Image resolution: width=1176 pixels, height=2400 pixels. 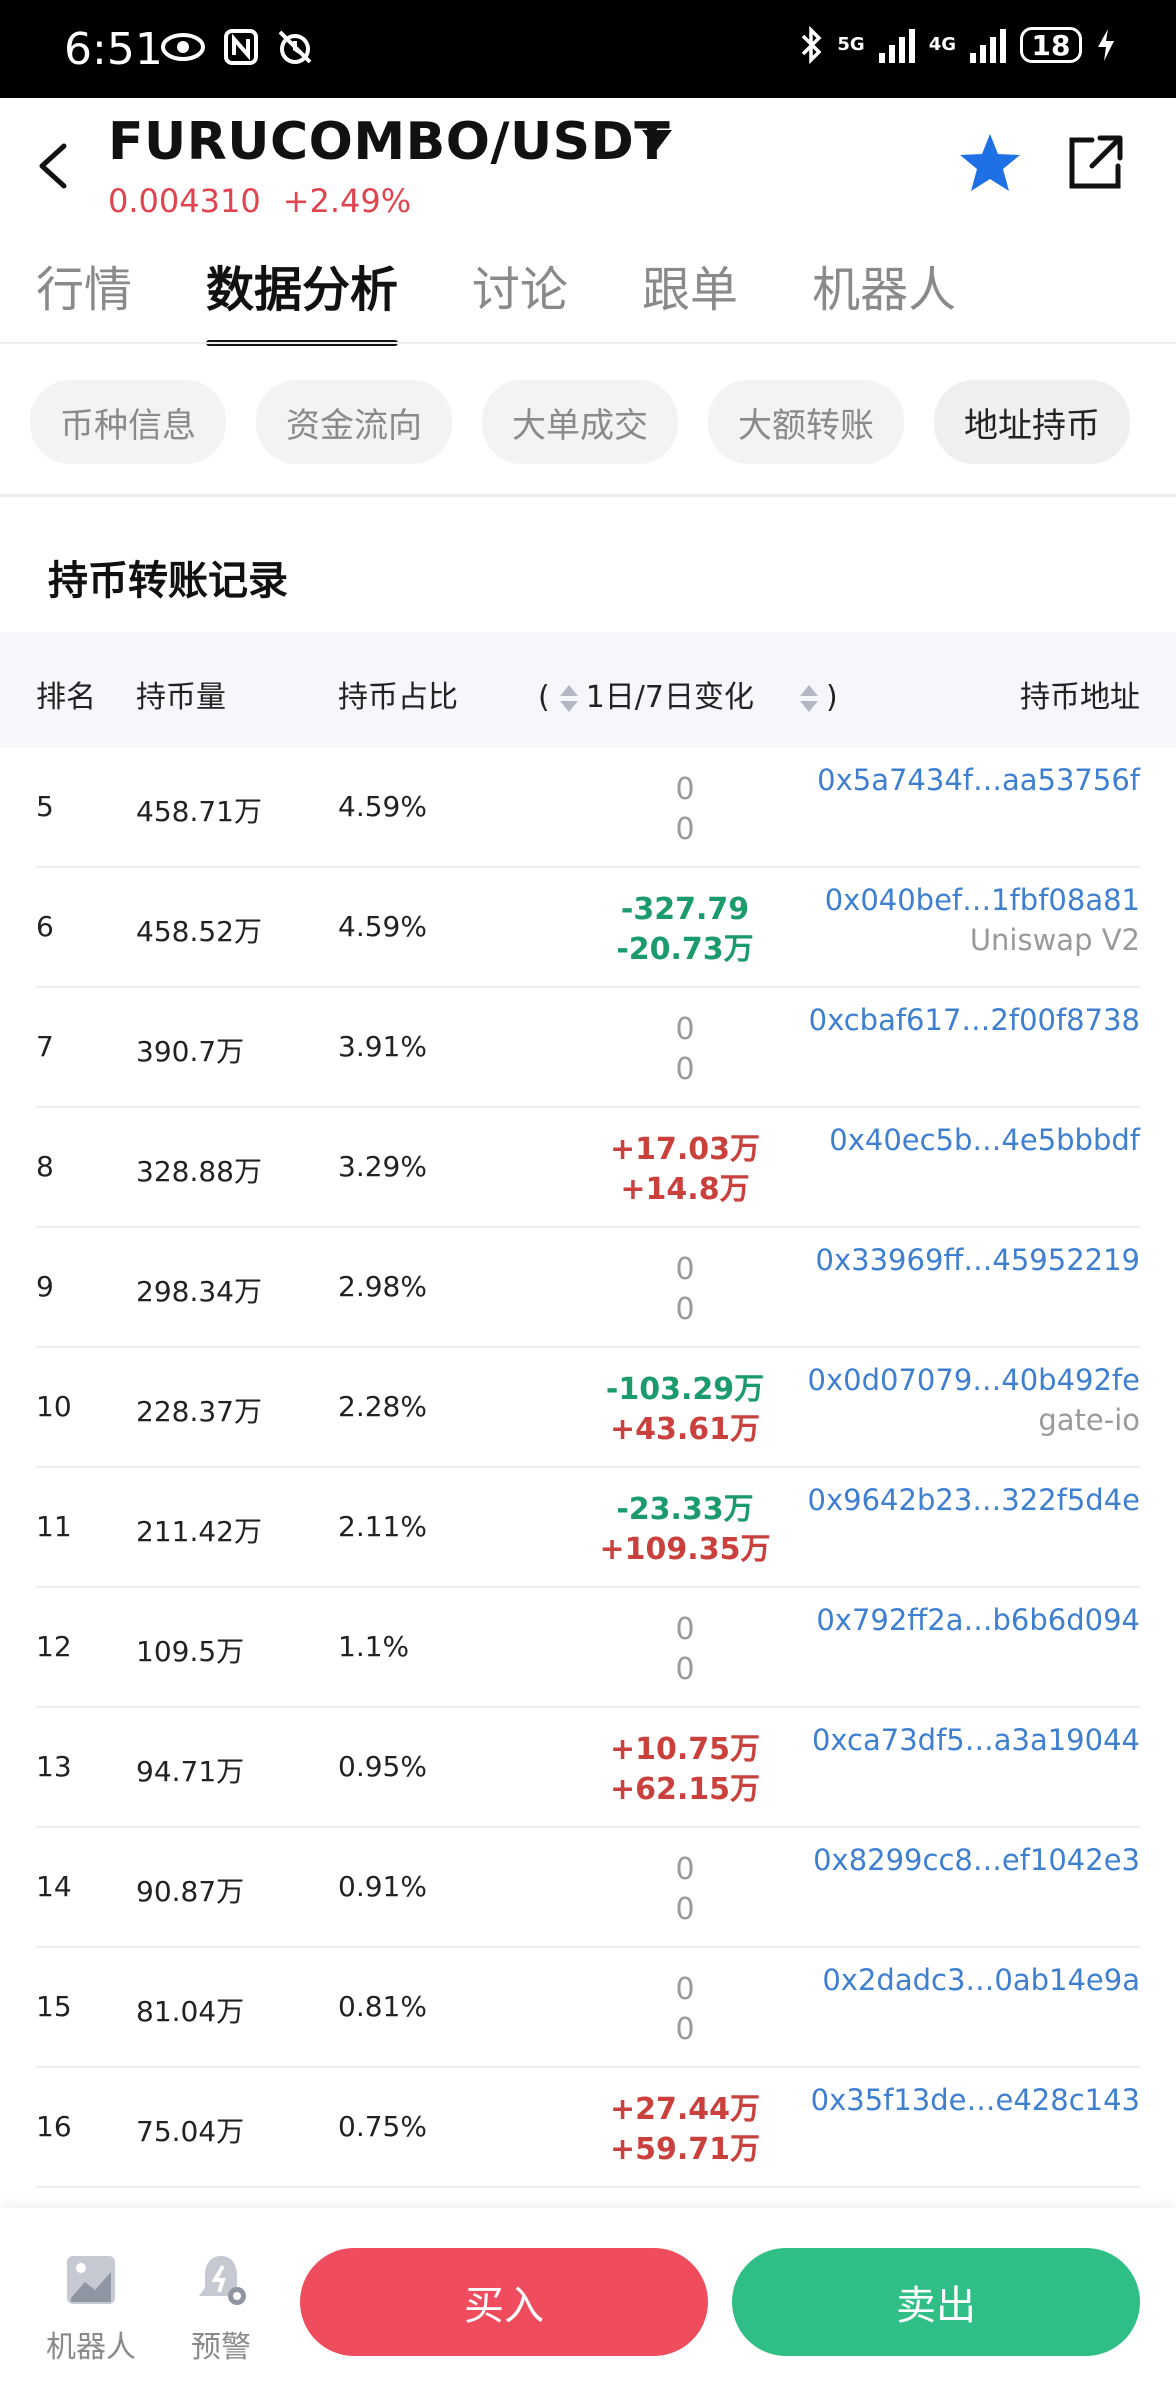 I want to click on tab-data-analysis: 数据分析, so click(x=302, y=298).